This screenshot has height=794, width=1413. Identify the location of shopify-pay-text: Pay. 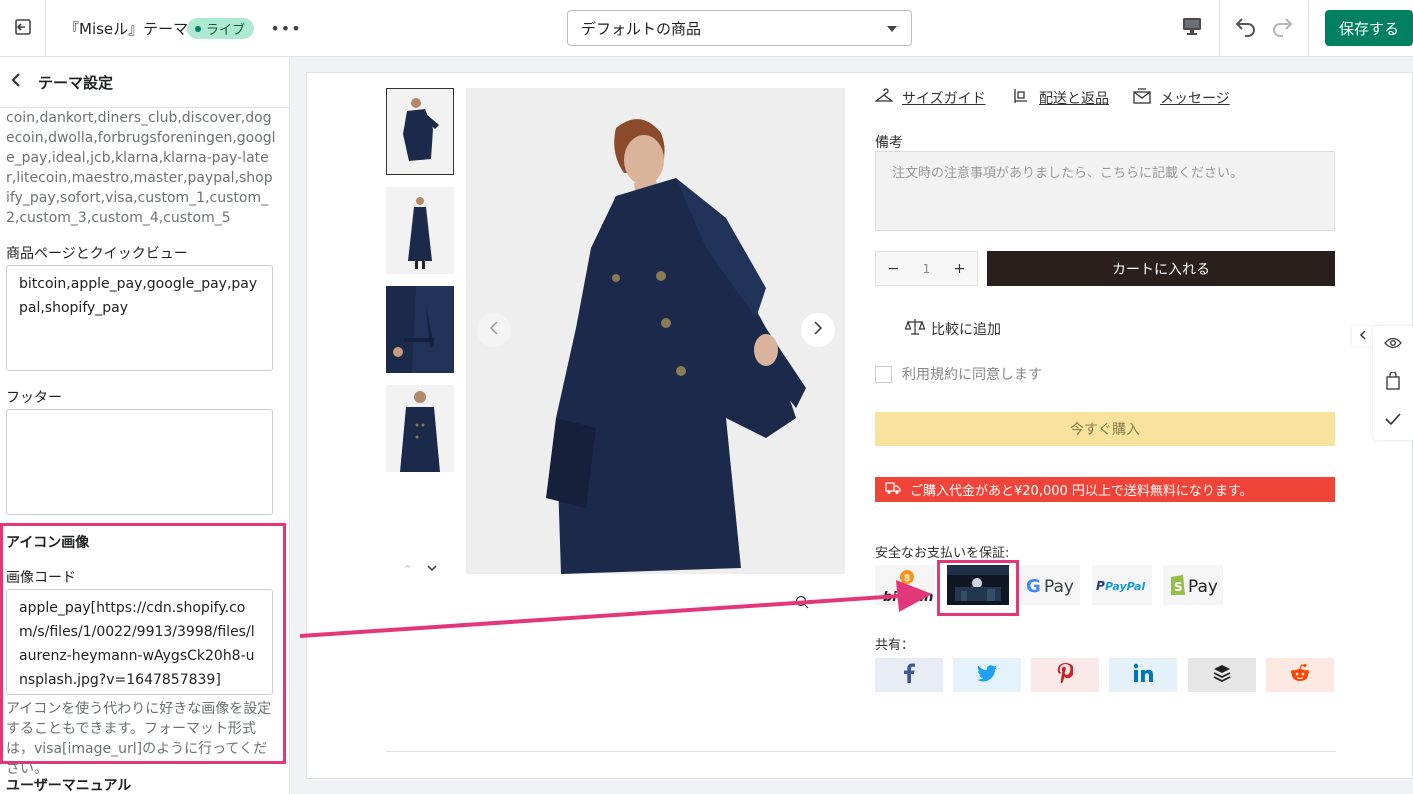
(1203, 587).